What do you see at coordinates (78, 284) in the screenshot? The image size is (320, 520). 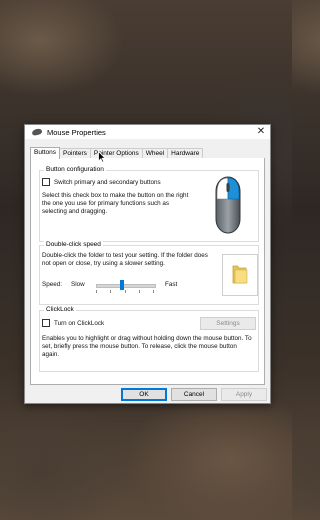 I see `slow-label: Slow` at bounding box center [78, 284].